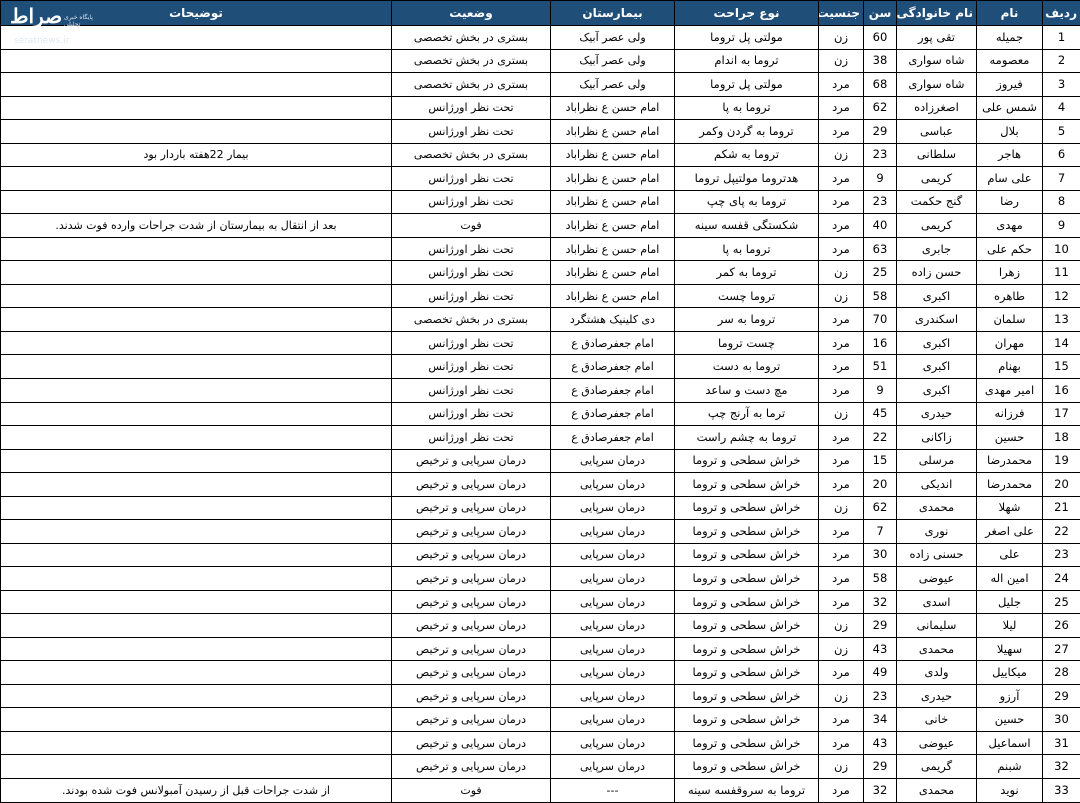 The width and height of the screenshot is (1080, 803). Describe the element at coordinates (936, 696) in the screenshot. I see `cell-last-name: حیدری` at that location.